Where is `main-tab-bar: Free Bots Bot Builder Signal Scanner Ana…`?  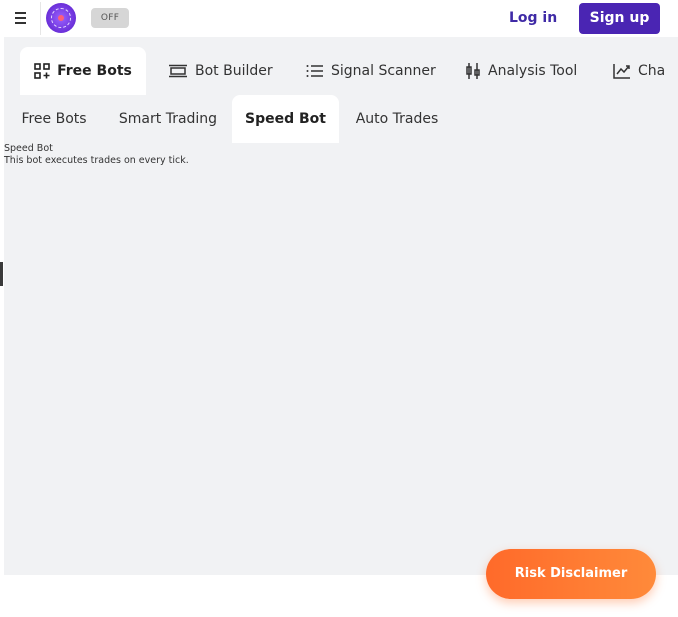
main-tab-bar: Free Bots Bot Builder Signal Scanner Ana… is located at coordinates (341, 71).